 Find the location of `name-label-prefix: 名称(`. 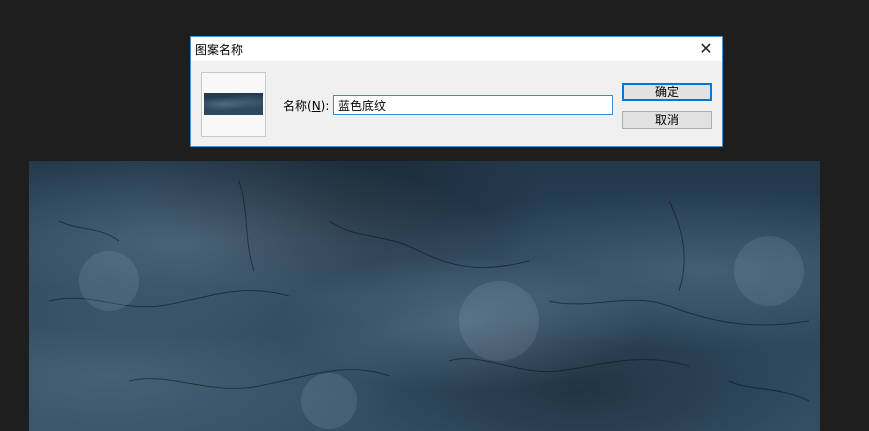

name-label-prefix: 名称( is located at coordinates (297, 106).